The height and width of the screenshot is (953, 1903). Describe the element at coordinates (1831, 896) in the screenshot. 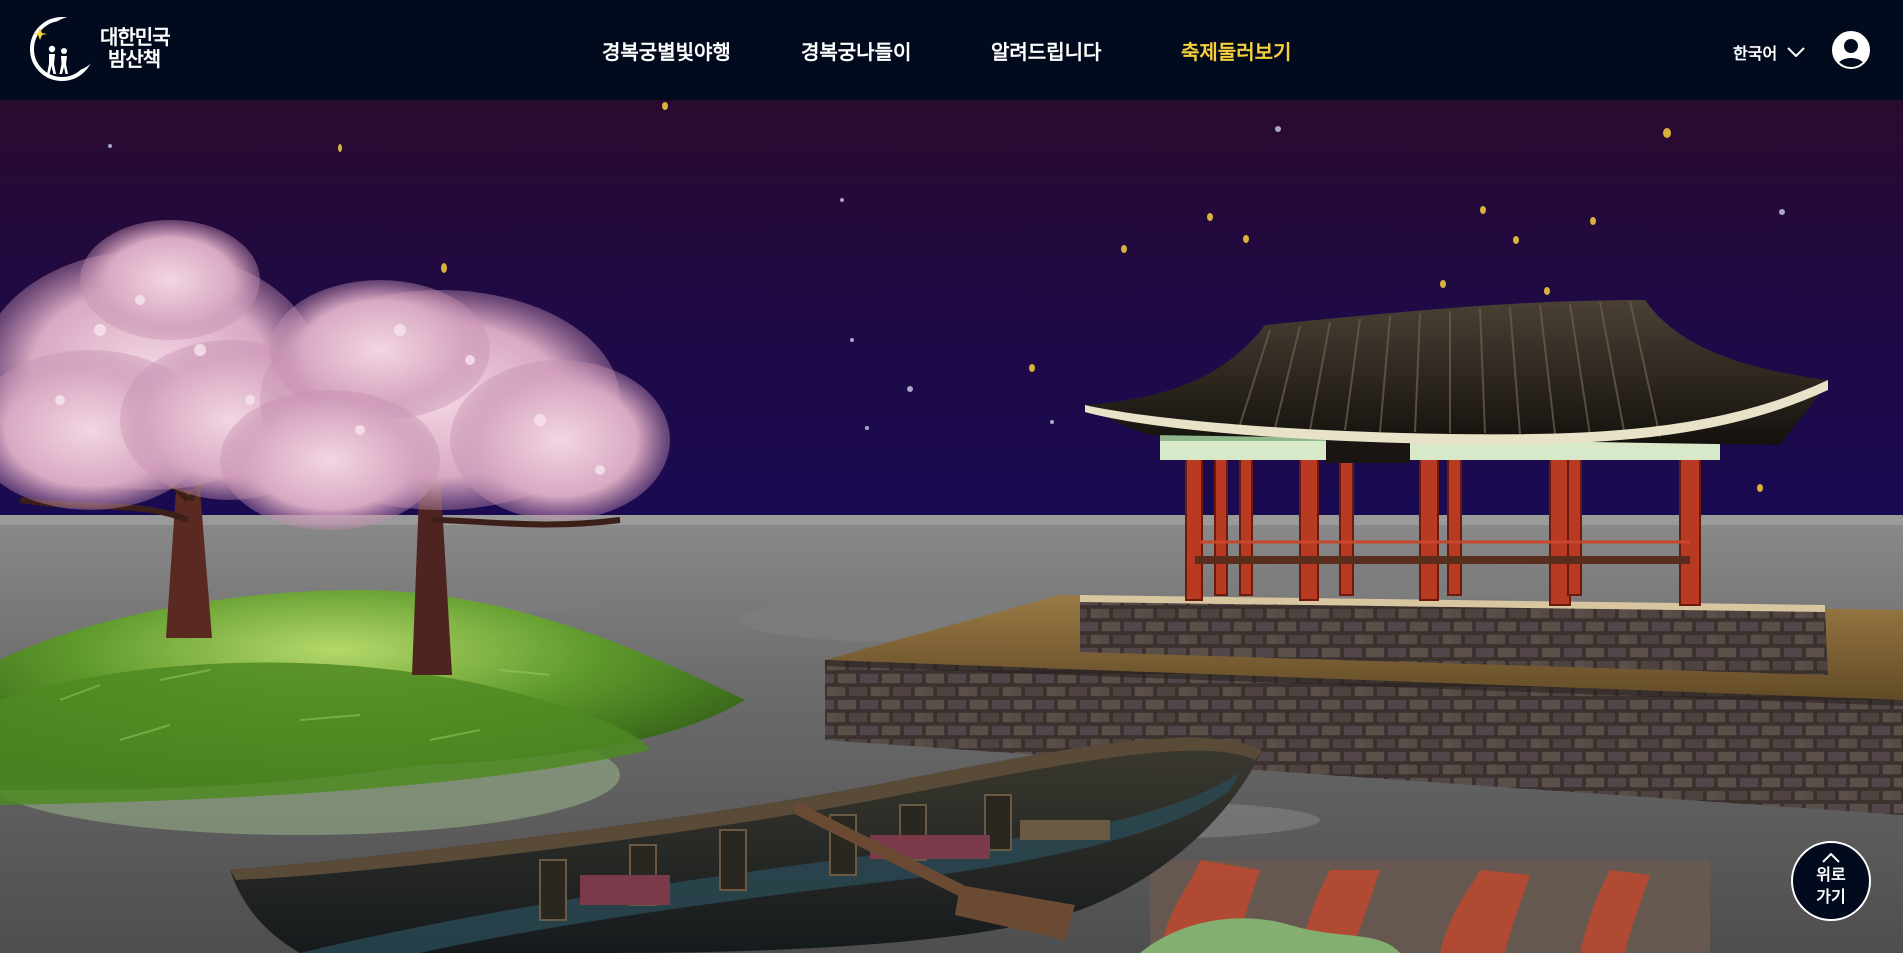

I see `scroll-top-line2: 가기` at that location.